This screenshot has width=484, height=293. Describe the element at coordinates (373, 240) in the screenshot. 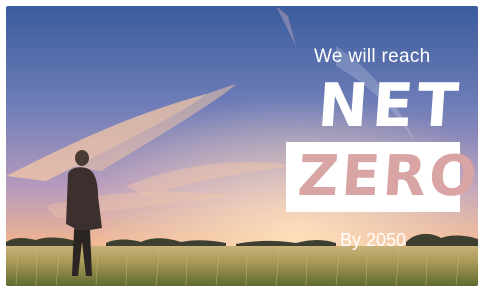

I see `target-year-text: By 2050` at that location.